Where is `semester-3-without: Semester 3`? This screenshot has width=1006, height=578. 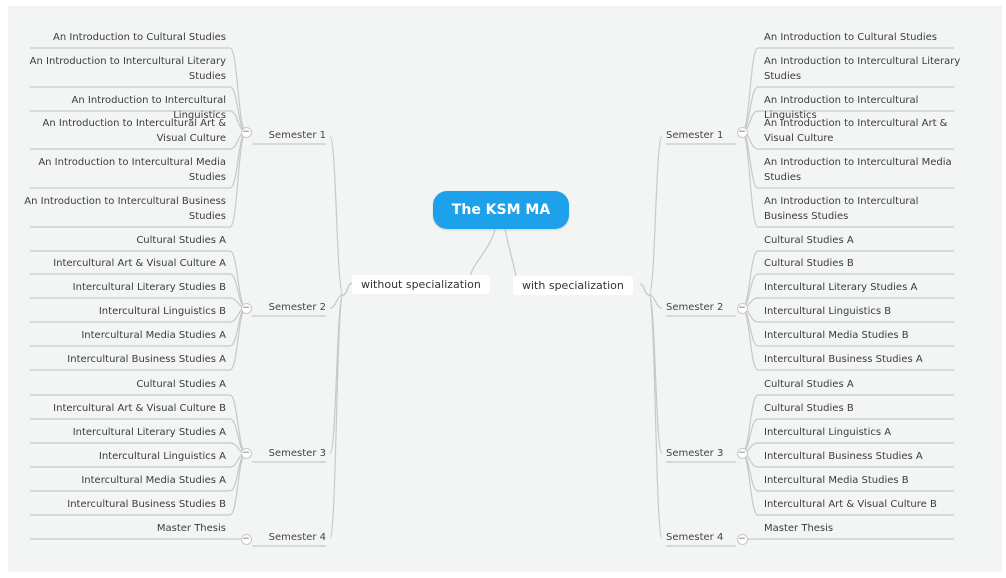 semester-3-without: Semester 3 is located at coordinates (294, 453).